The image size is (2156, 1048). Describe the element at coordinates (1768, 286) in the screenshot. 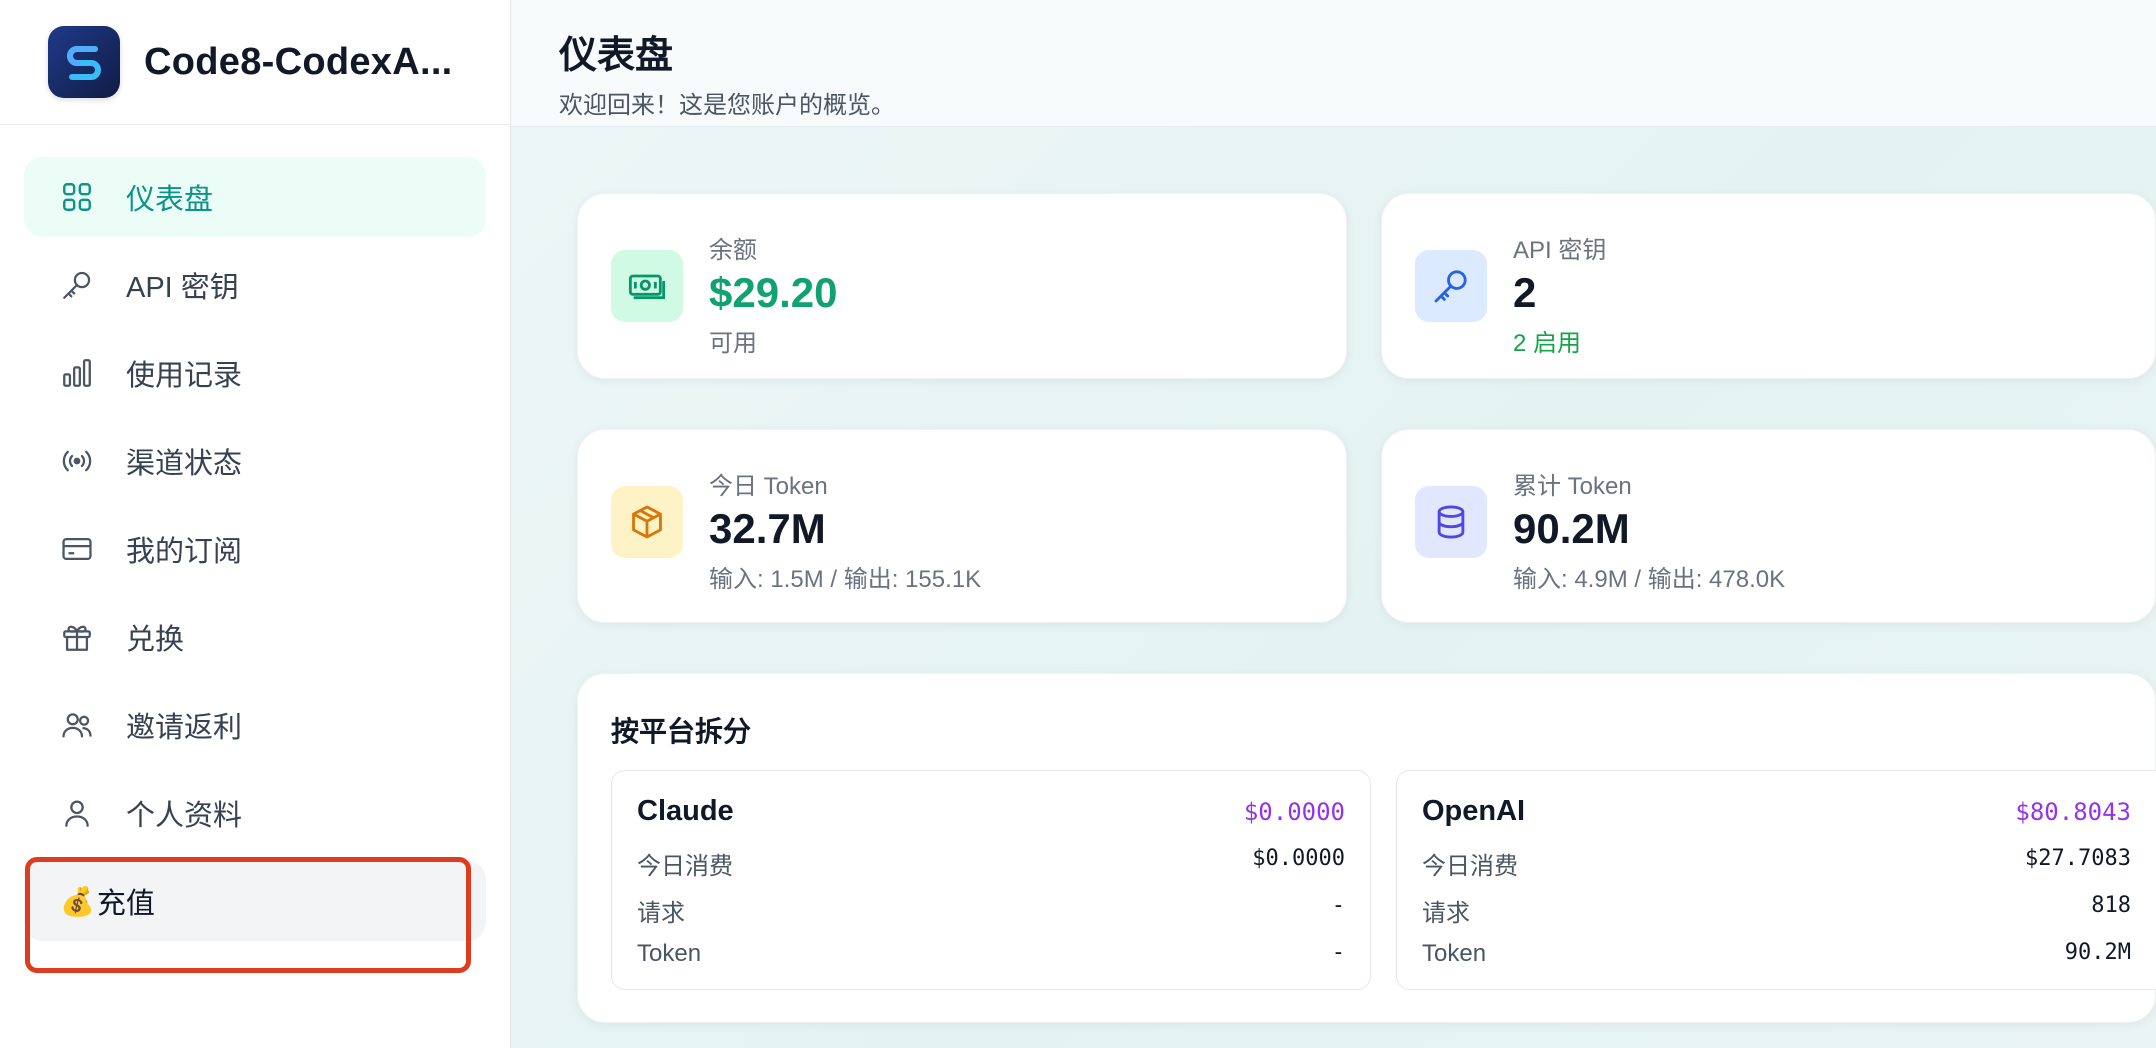

I see `api-keys-card: API 密钥 2 2 启用` at that location.